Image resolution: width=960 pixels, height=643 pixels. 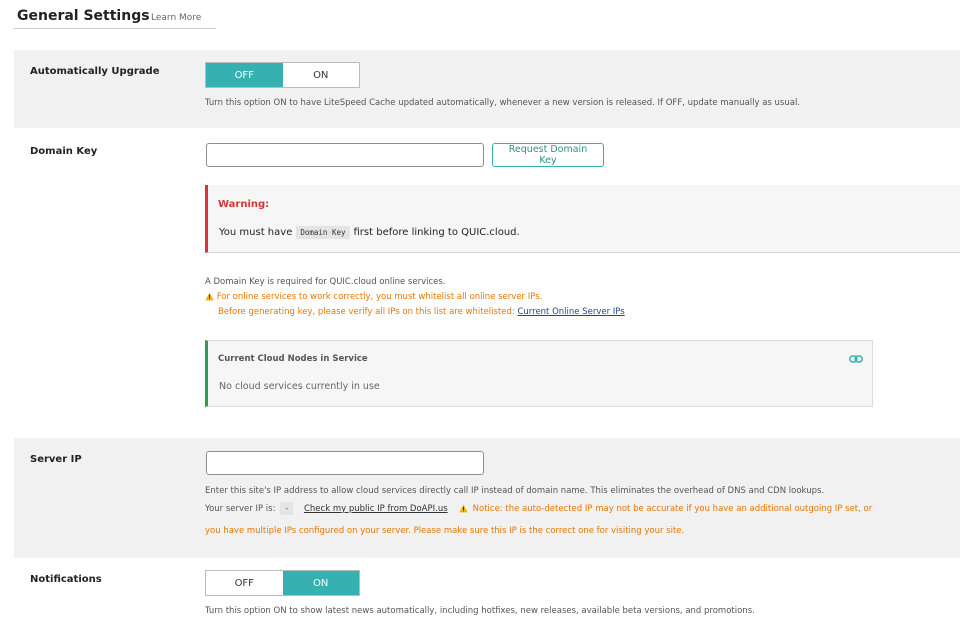 I want to click on domain-key-label: Domain Key, so click(x=64, y=151).